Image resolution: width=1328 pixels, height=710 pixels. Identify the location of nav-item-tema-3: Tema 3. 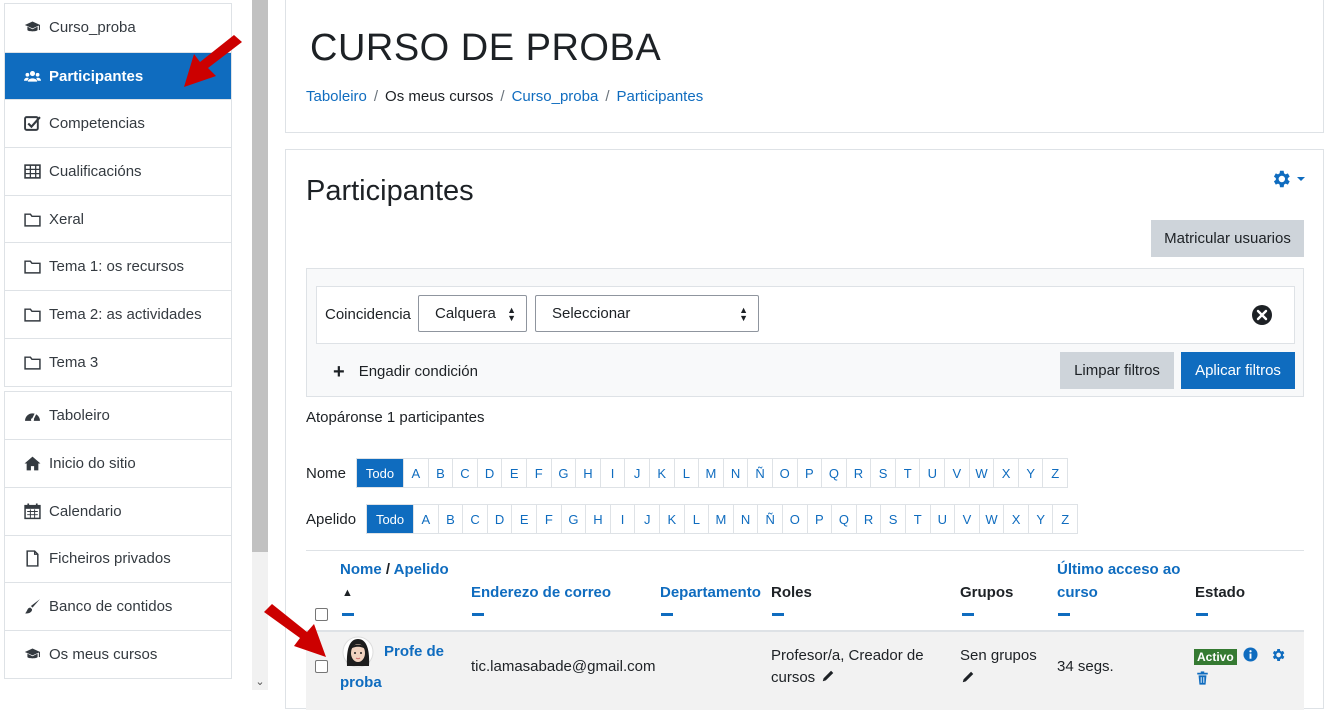
(118, 361).